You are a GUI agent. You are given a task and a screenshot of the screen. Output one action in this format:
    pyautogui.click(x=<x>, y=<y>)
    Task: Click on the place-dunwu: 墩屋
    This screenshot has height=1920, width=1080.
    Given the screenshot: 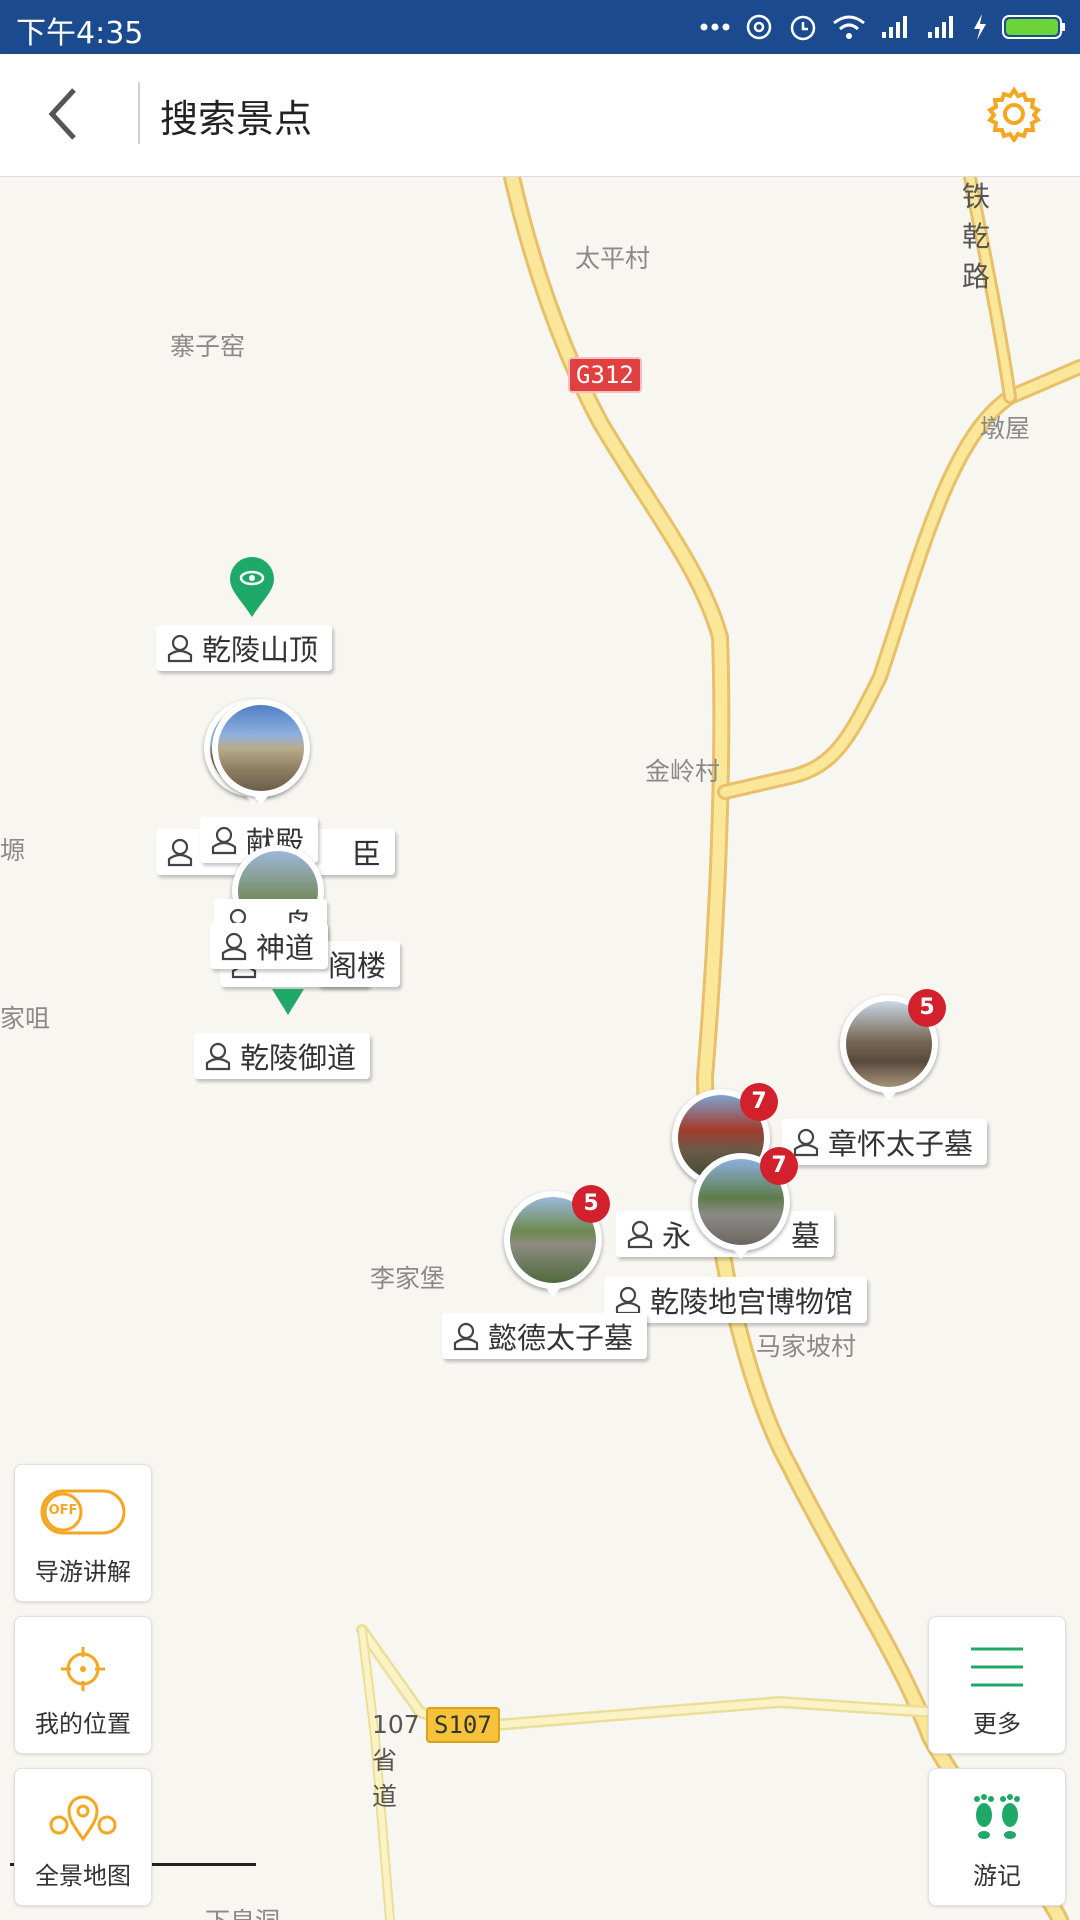 What is the action you would take?
    pyautogui.click(x=1005, y=428)
    